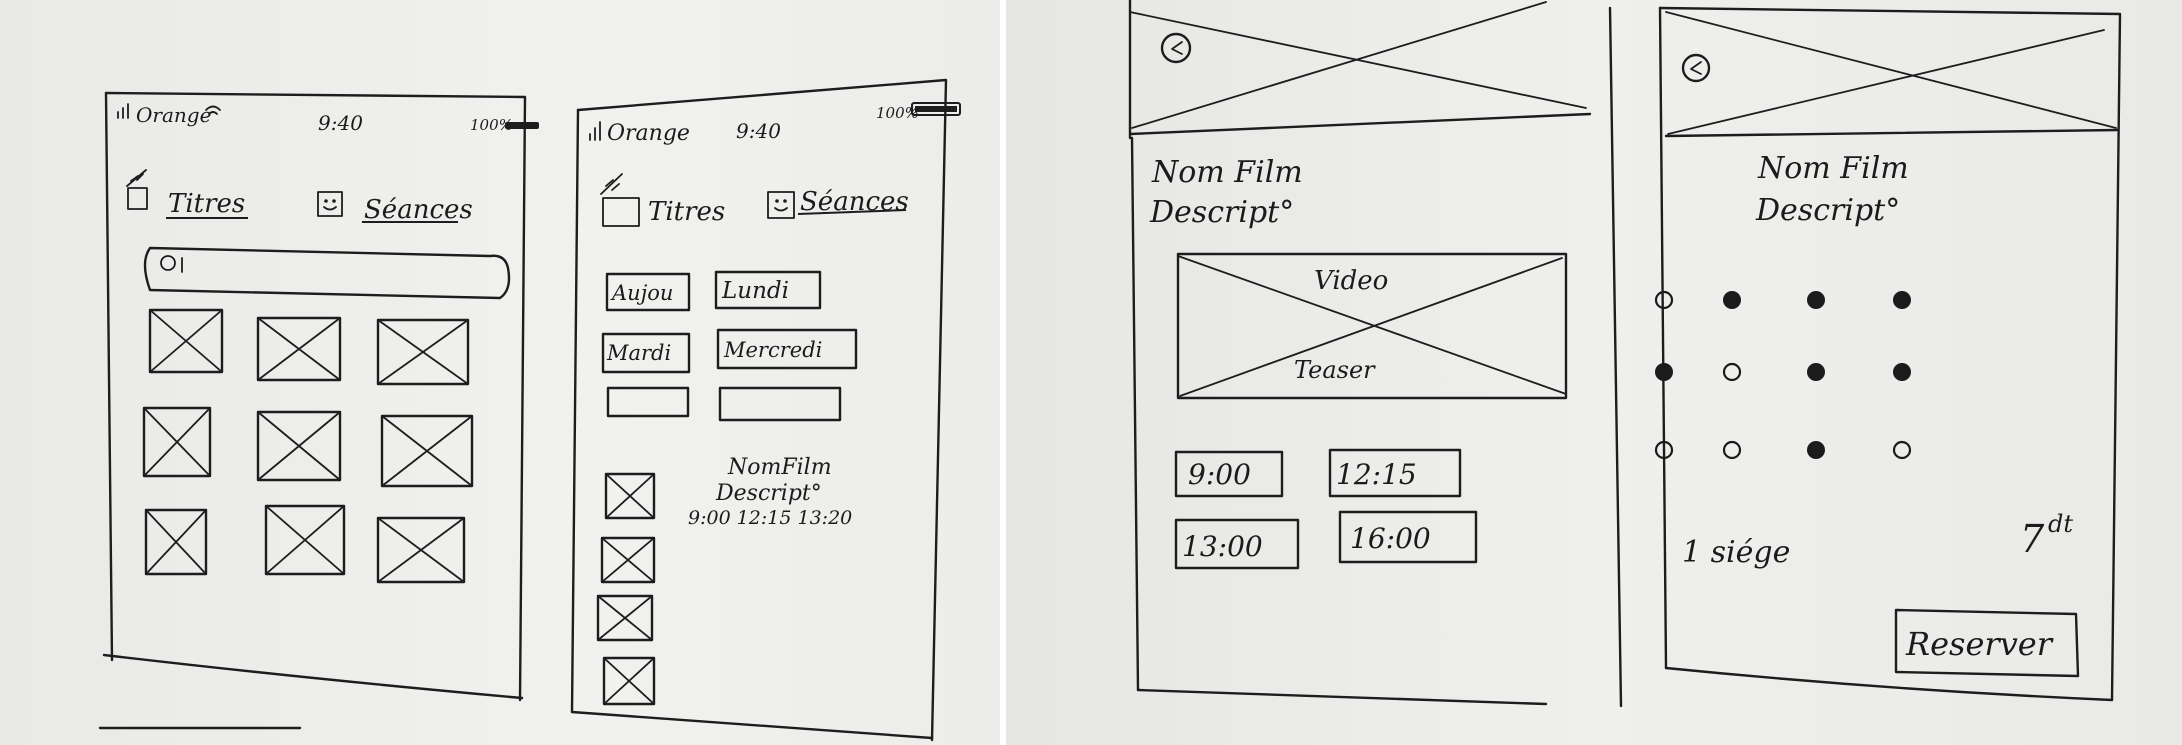 The height and width of the screenshot is (745, 2182). I want to click on price-unit: dt, so click(2060, 524).